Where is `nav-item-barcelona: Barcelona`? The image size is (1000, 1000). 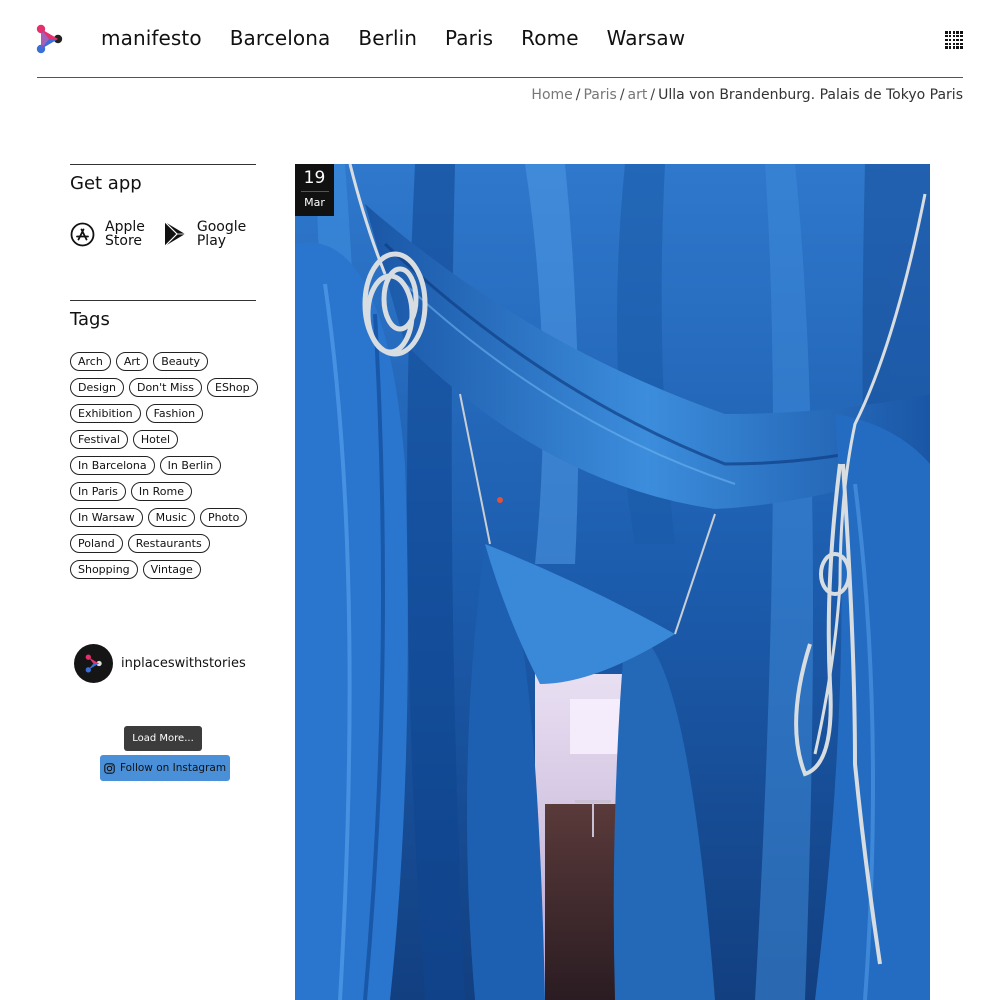 nav-item-barcelona: Barcelona is located at coordinates (280, 38).